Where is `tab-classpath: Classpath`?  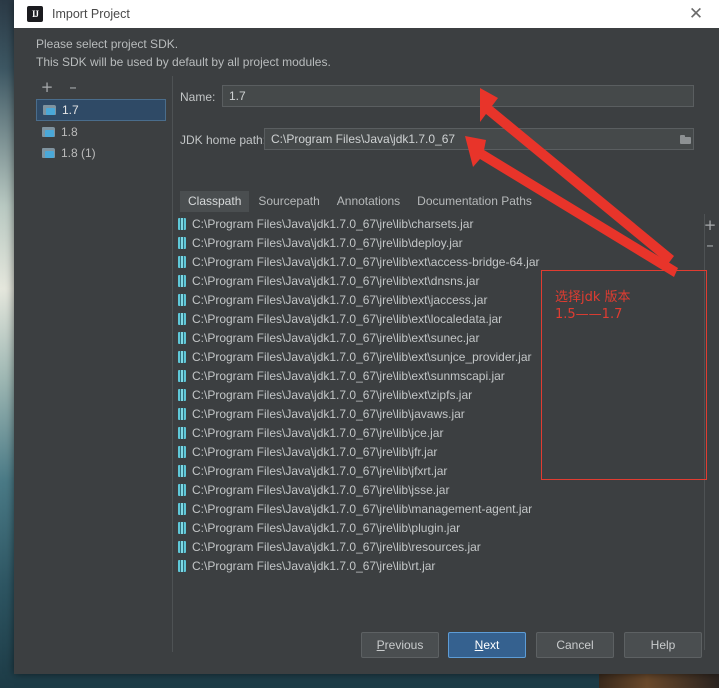
tab-classpath: Classpath is located at coordinates (215, 201).